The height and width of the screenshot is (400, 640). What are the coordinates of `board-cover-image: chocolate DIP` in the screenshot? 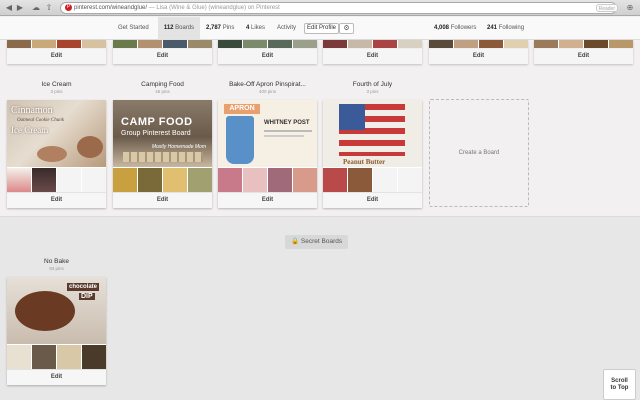 It's located at (56, 310).